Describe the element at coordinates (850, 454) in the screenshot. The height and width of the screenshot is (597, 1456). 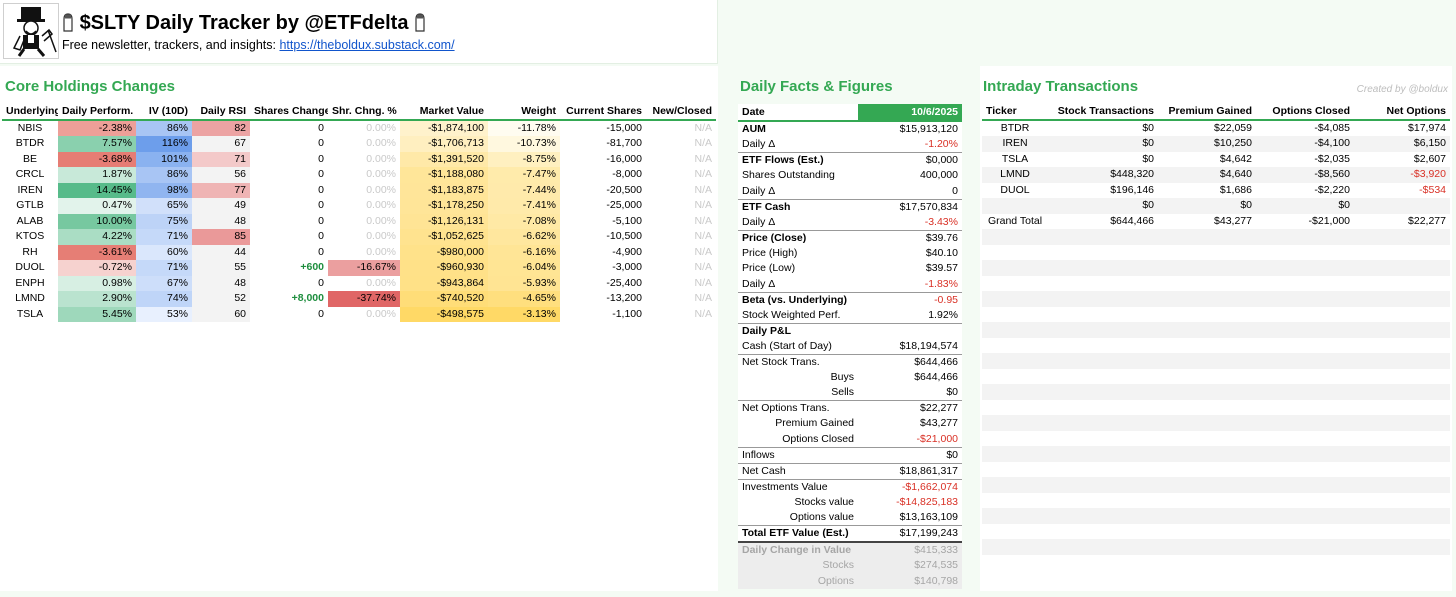
I see `daily-fact-row: Inflows $0` at that location.